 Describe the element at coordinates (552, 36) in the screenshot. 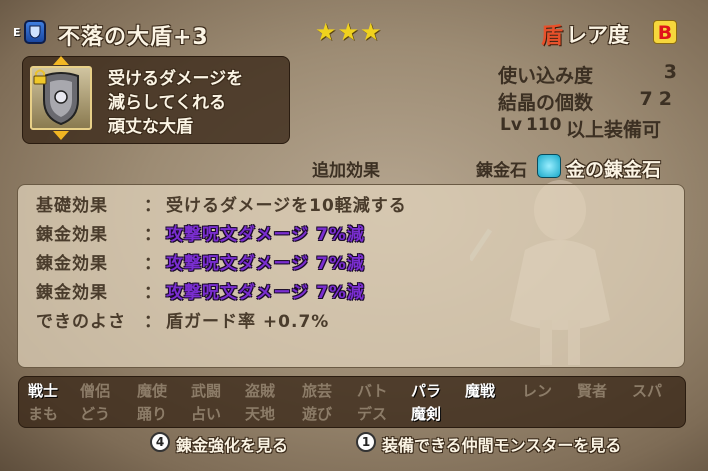

I see `shield-type-icon: 盾` at that location.